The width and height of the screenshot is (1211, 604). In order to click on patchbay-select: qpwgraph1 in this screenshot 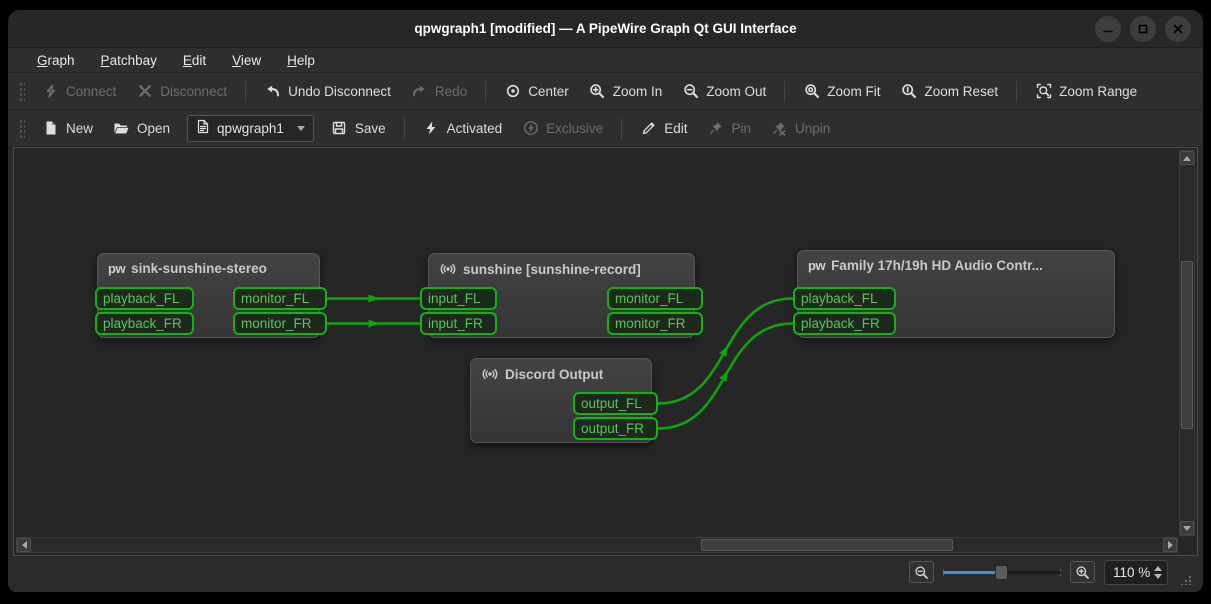, I will do `click(250, 128)`.